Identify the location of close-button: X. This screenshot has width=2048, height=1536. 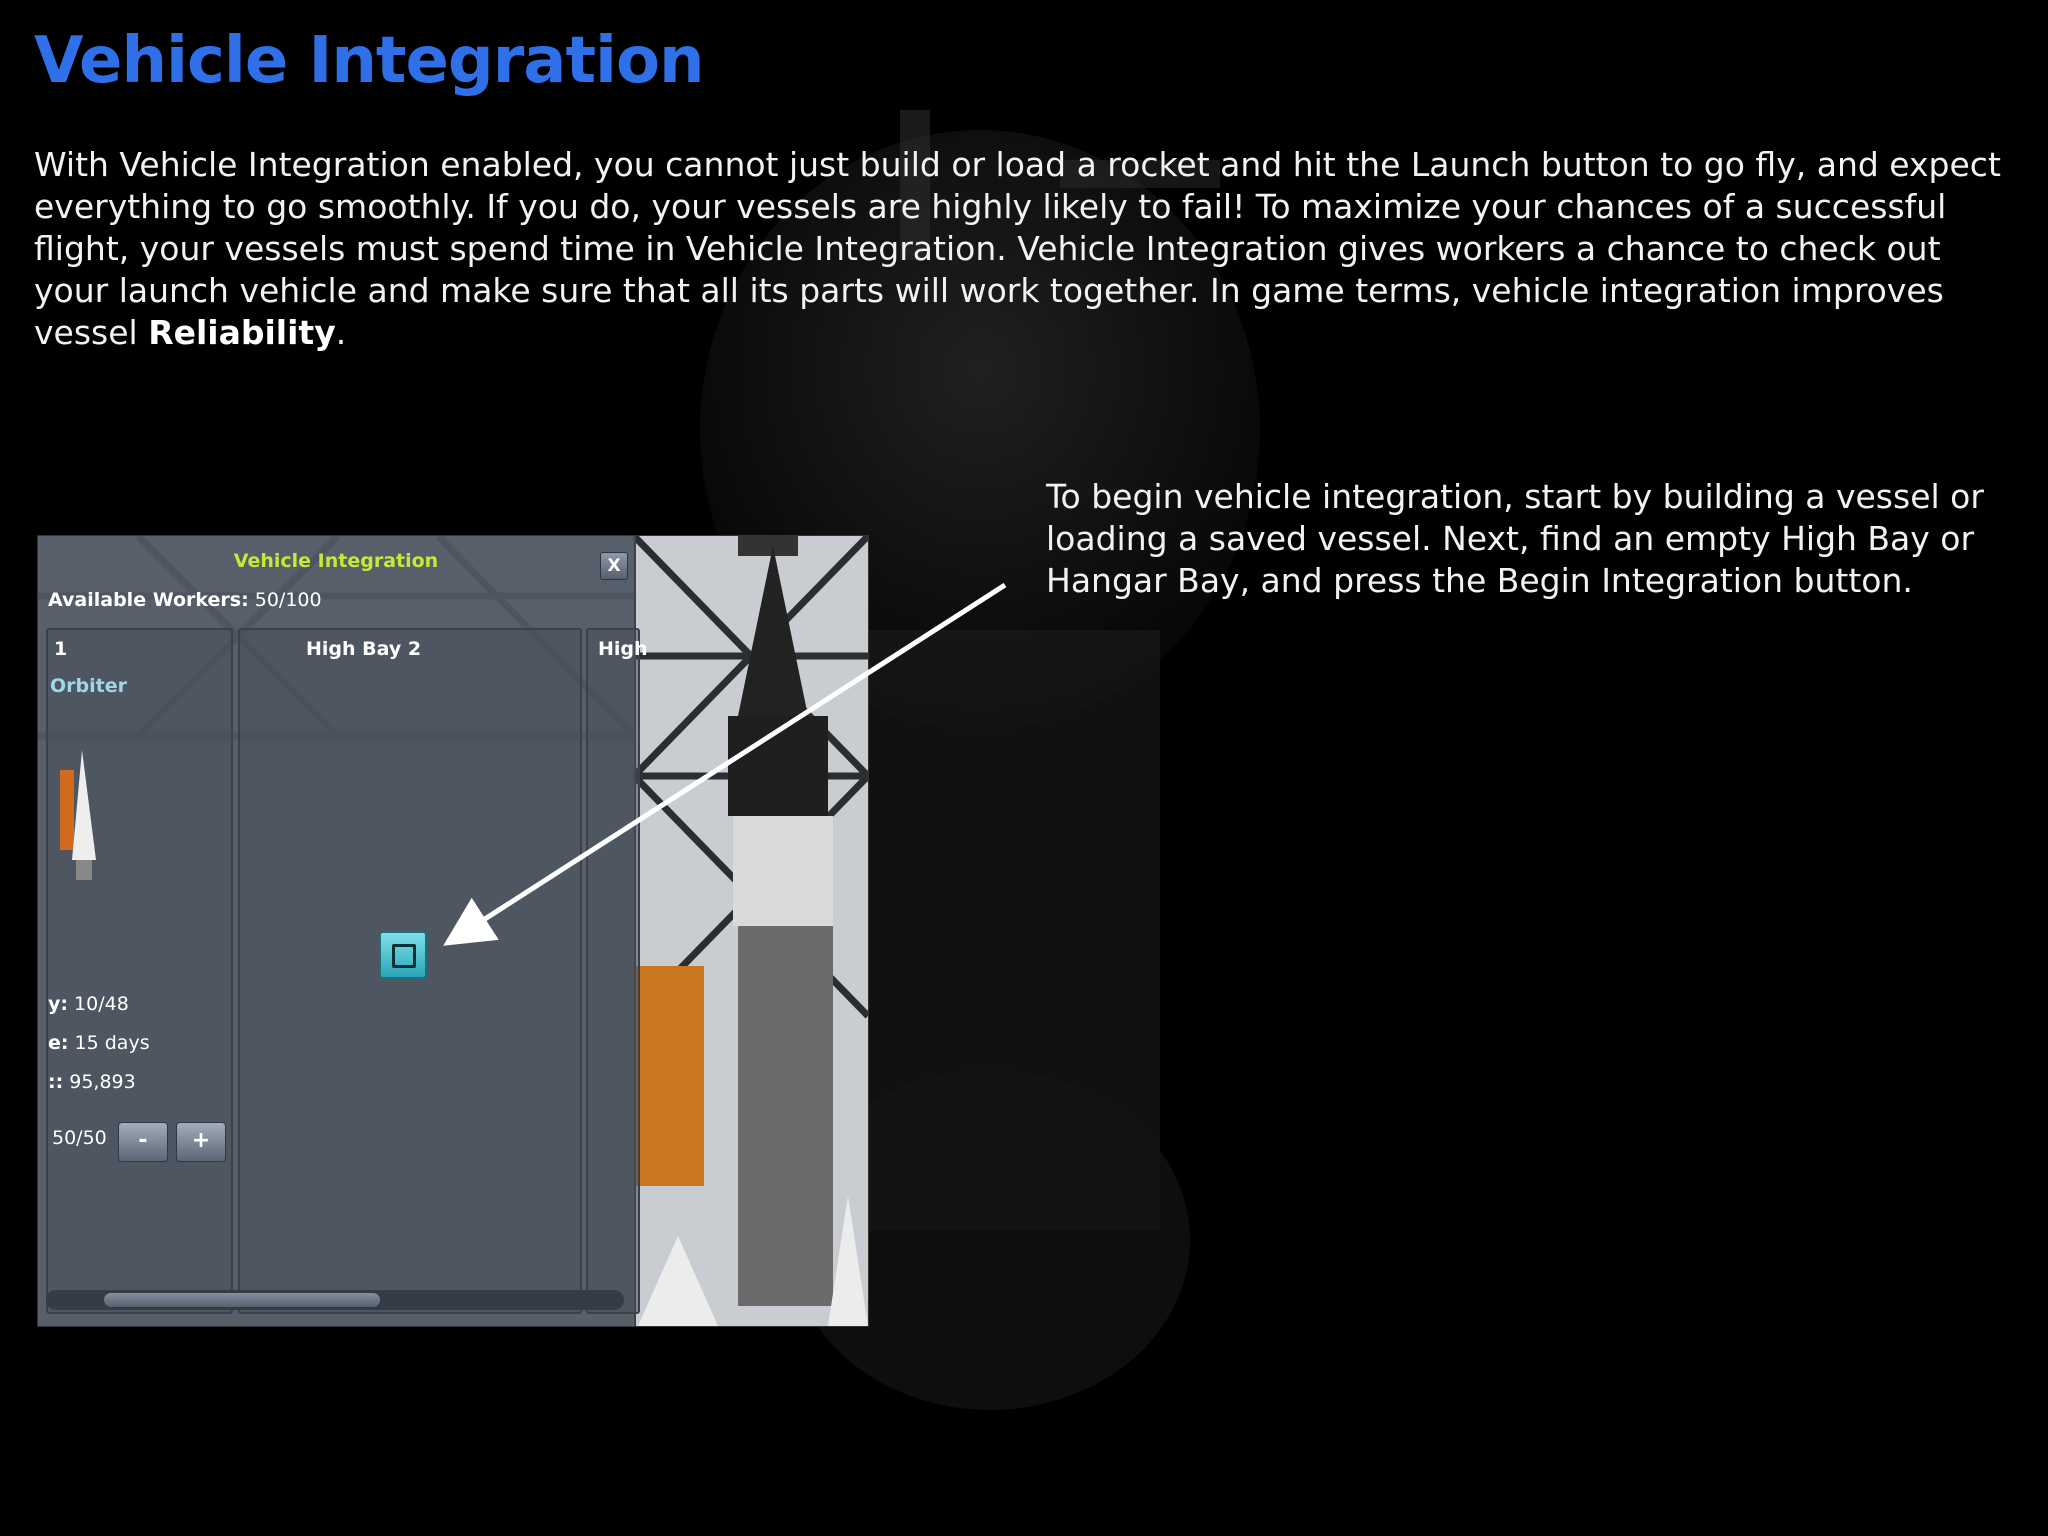
(614, 566).